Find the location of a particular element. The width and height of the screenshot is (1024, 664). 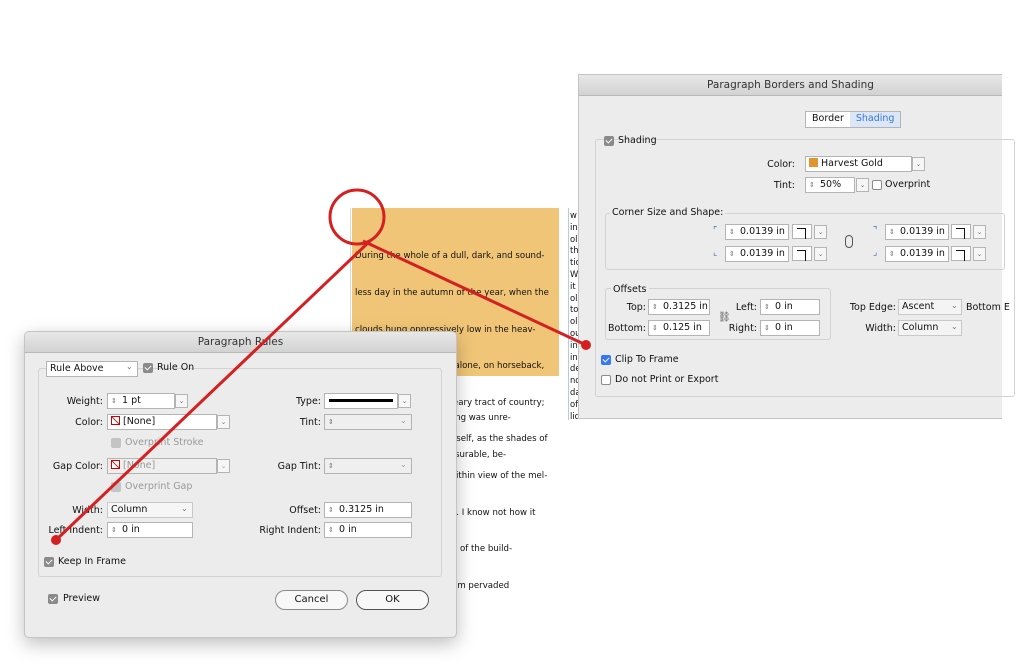

color-select: [None] is located at coordinates (162, 422).